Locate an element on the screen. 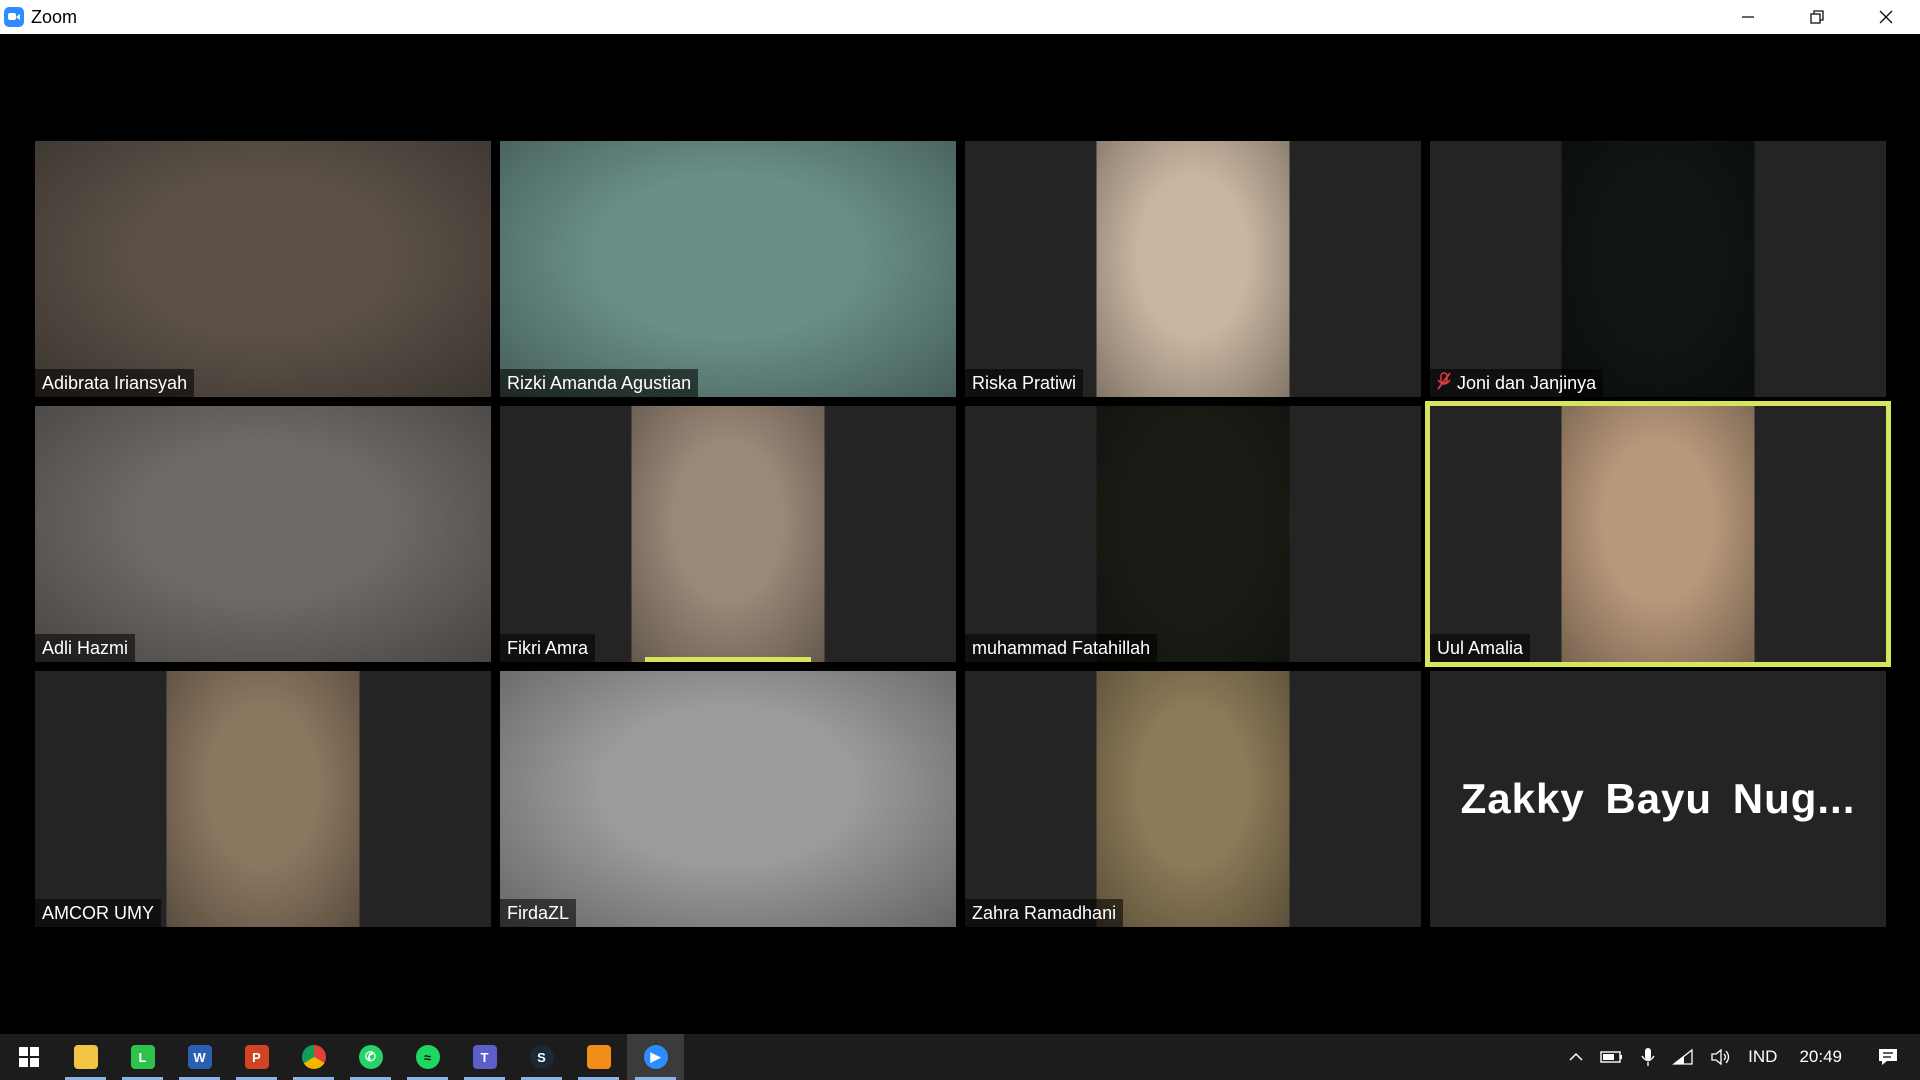 Image resolution: width=1920 pixels, height=1080 pixels. close-button is located at coordinates (1885, 17).